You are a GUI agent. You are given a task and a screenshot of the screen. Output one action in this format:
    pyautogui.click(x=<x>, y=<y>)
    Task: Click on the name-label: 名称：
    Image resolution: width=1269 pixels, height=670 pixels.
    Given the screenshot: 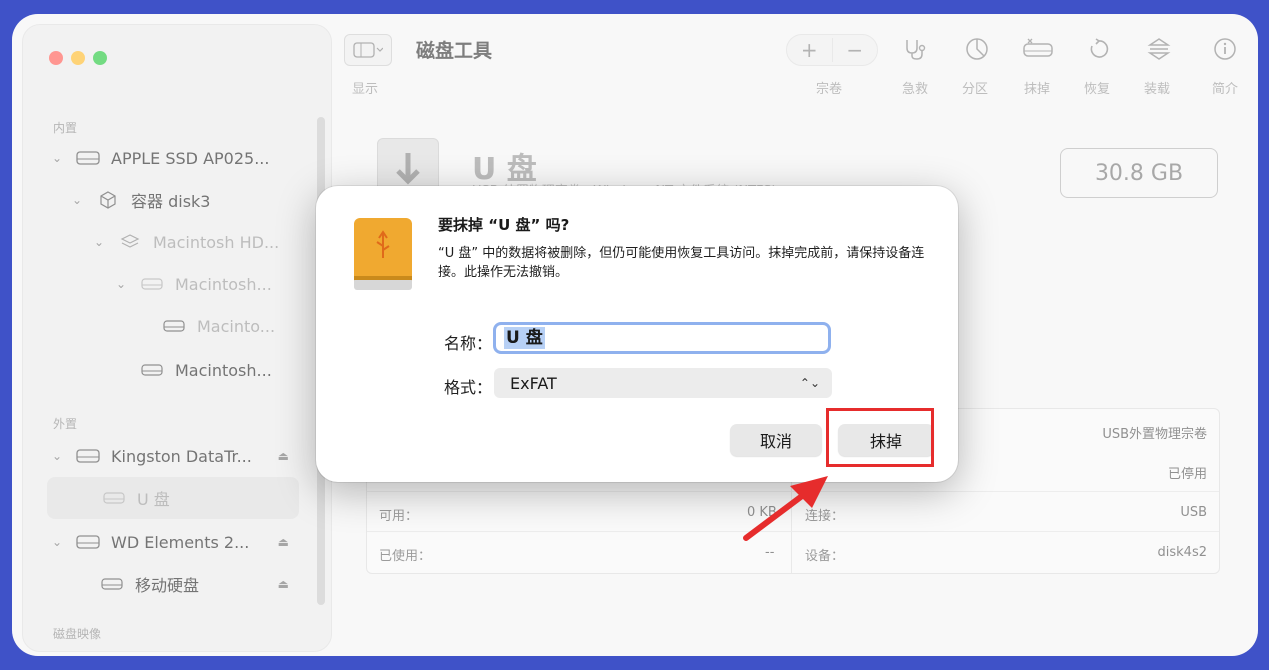 What is the action you would take?
    pyautogui.click(x=468, y=343)
    